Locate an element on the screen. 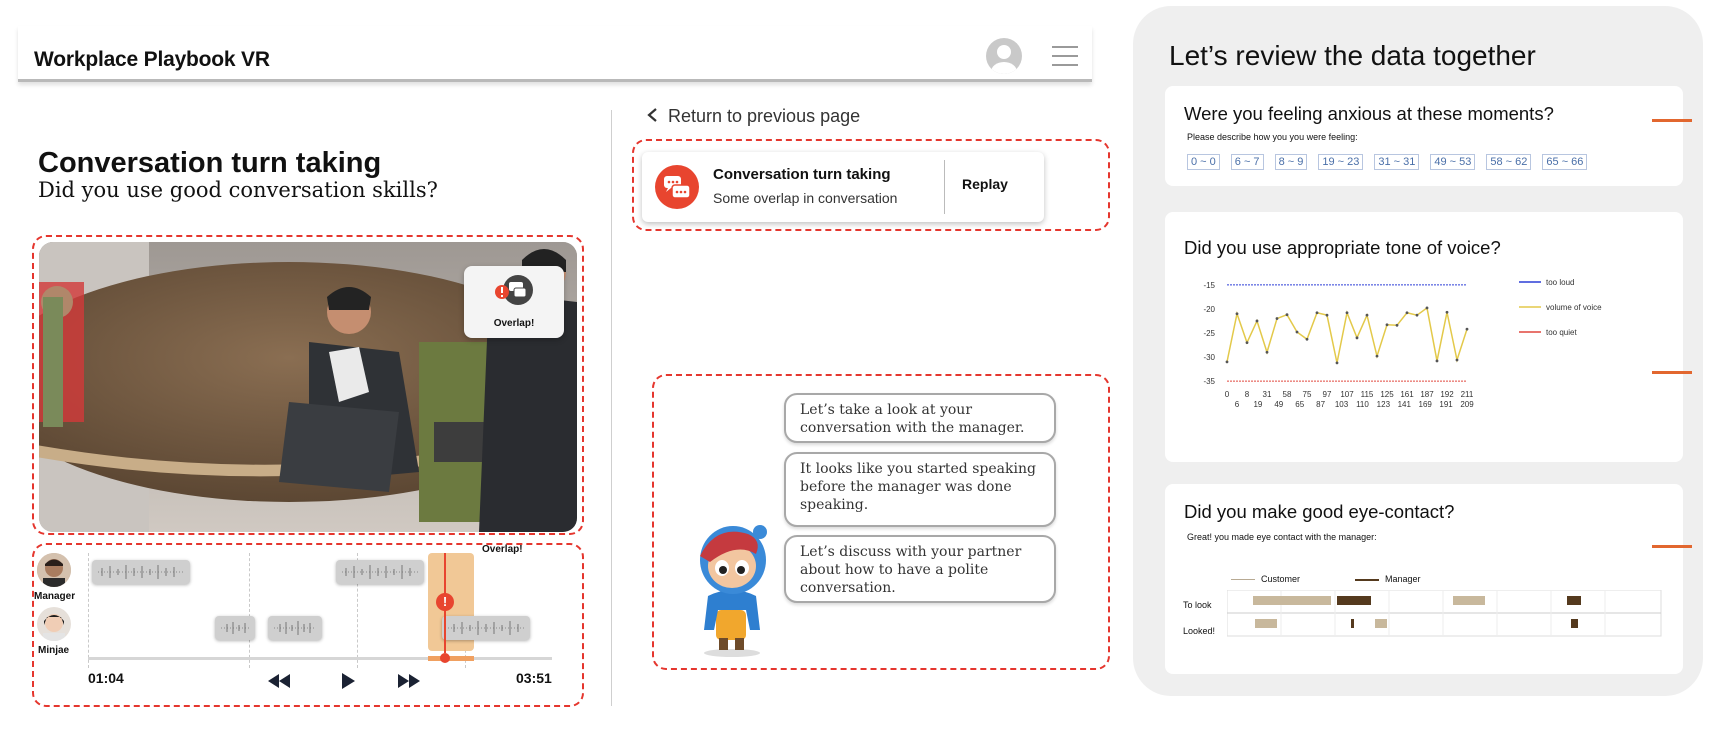  x-tick-label: 187 is located at coordinates (1427, 394).